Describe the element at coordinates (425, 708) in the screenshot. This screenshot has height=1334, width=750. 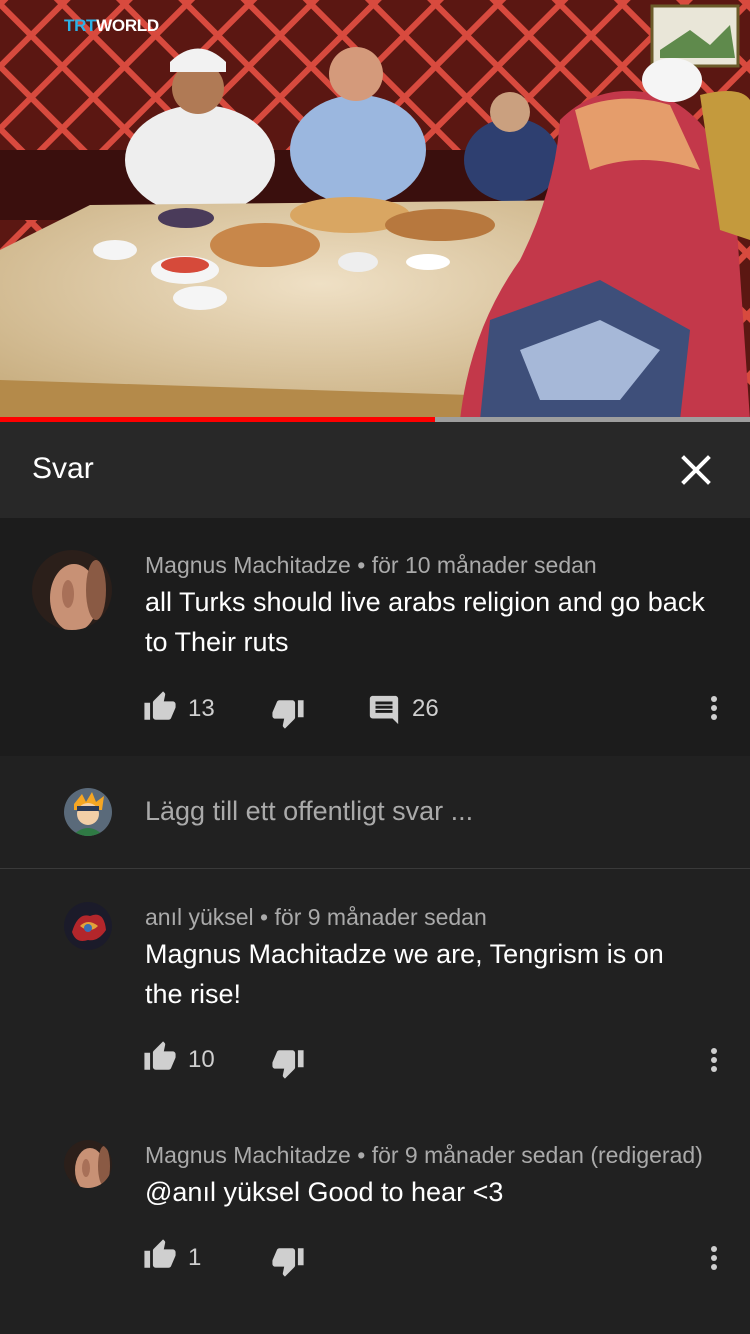
I see `reply-count: 26` at that location.